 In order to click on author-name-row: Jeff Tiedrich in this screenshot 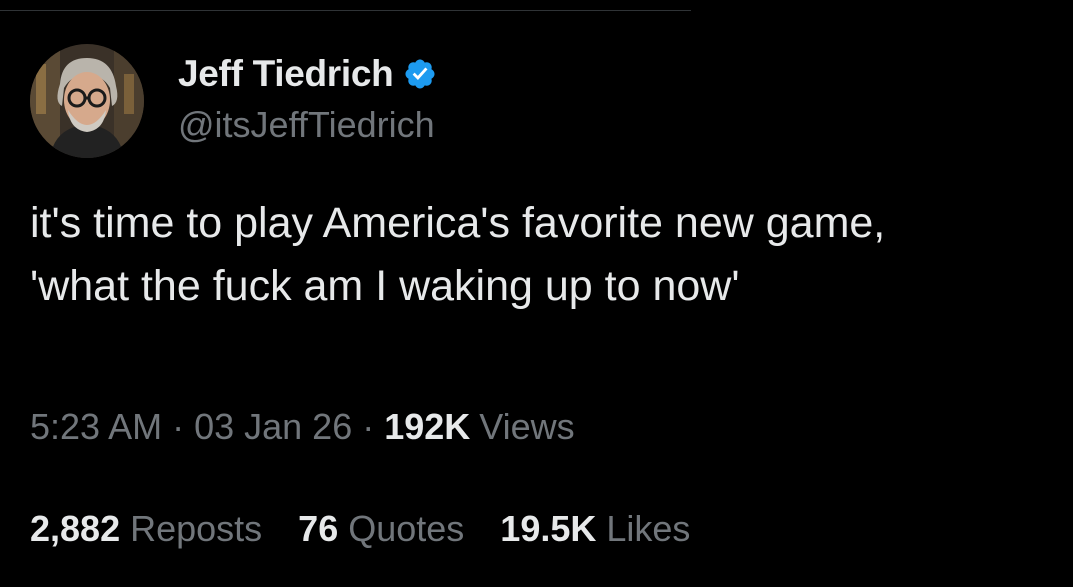, I will do `click(307, 74)`.